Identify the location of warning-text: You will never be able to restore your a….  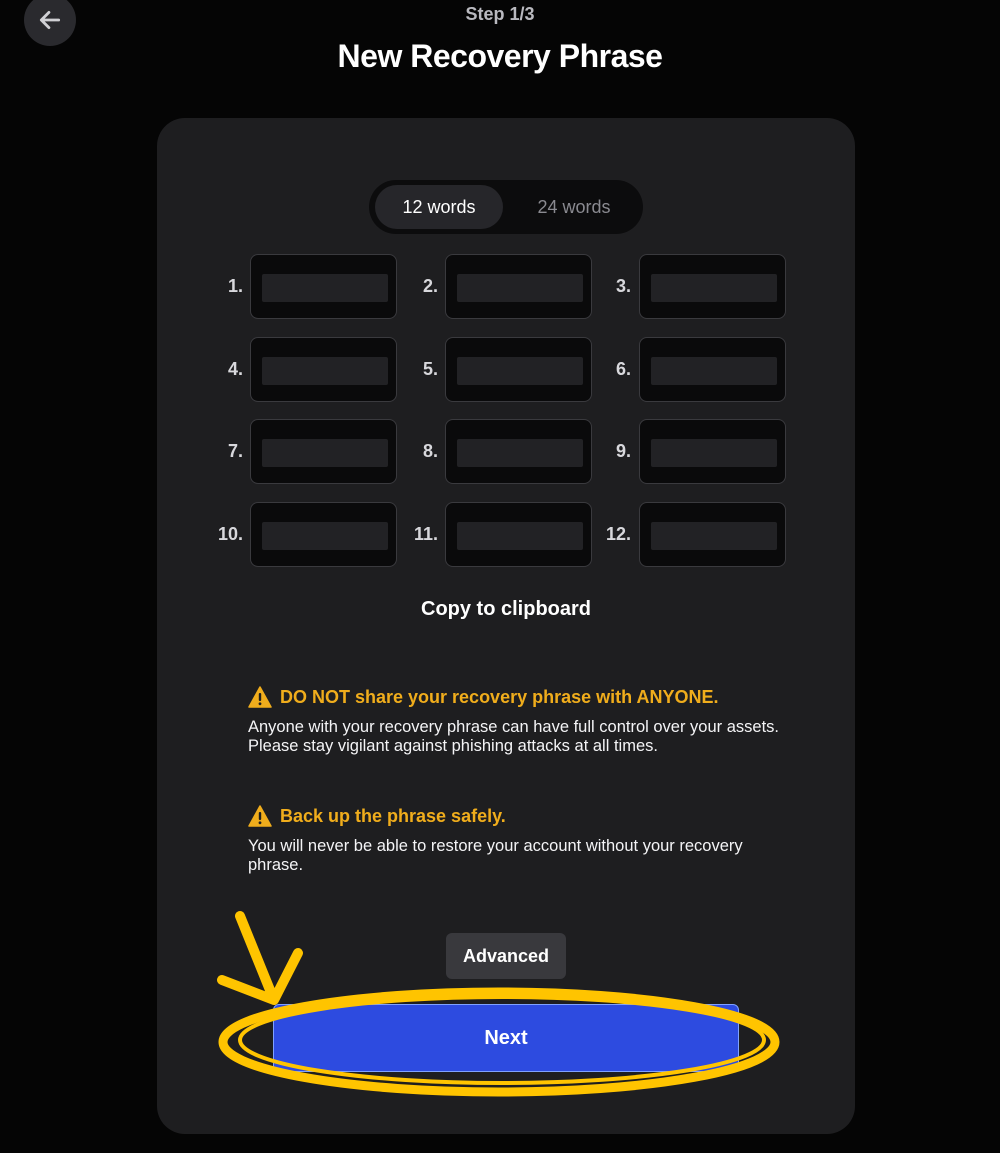
(495, 855).